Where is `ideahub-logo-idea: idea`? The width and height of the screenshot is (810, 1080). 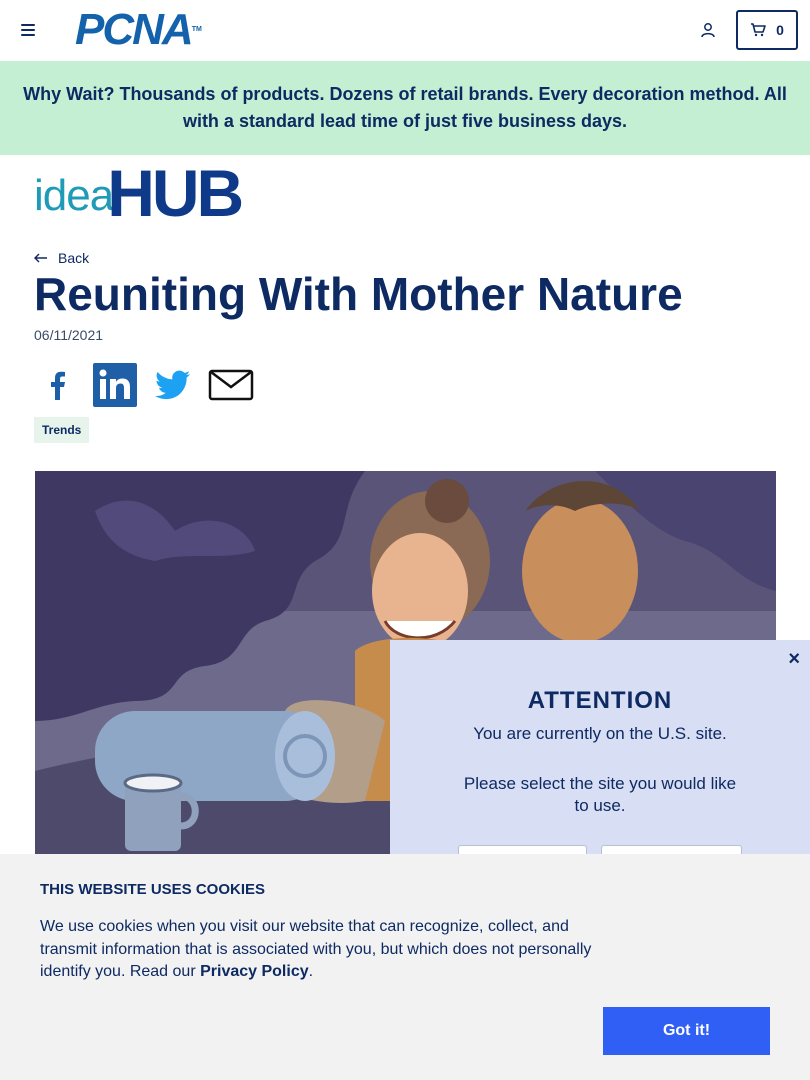
ideahub-logo-idea: idea is located at coordinates (74, 195).